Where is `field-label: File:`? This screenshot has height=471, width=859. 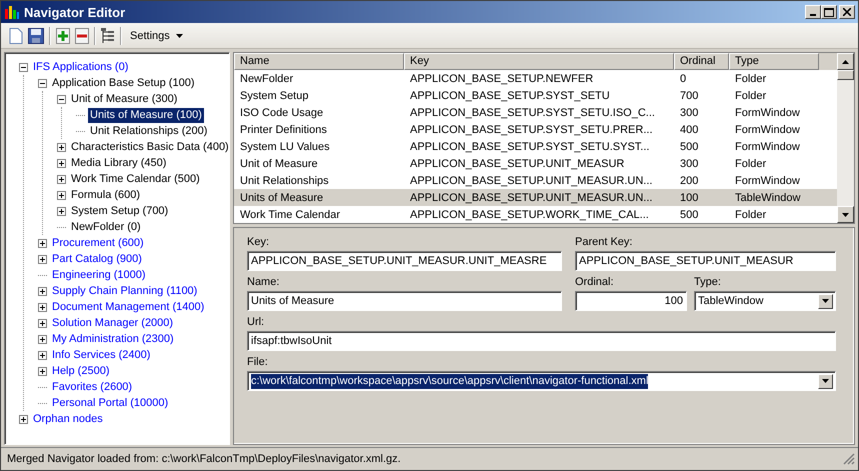 field-label: File: is located at coordinates (258, 362).